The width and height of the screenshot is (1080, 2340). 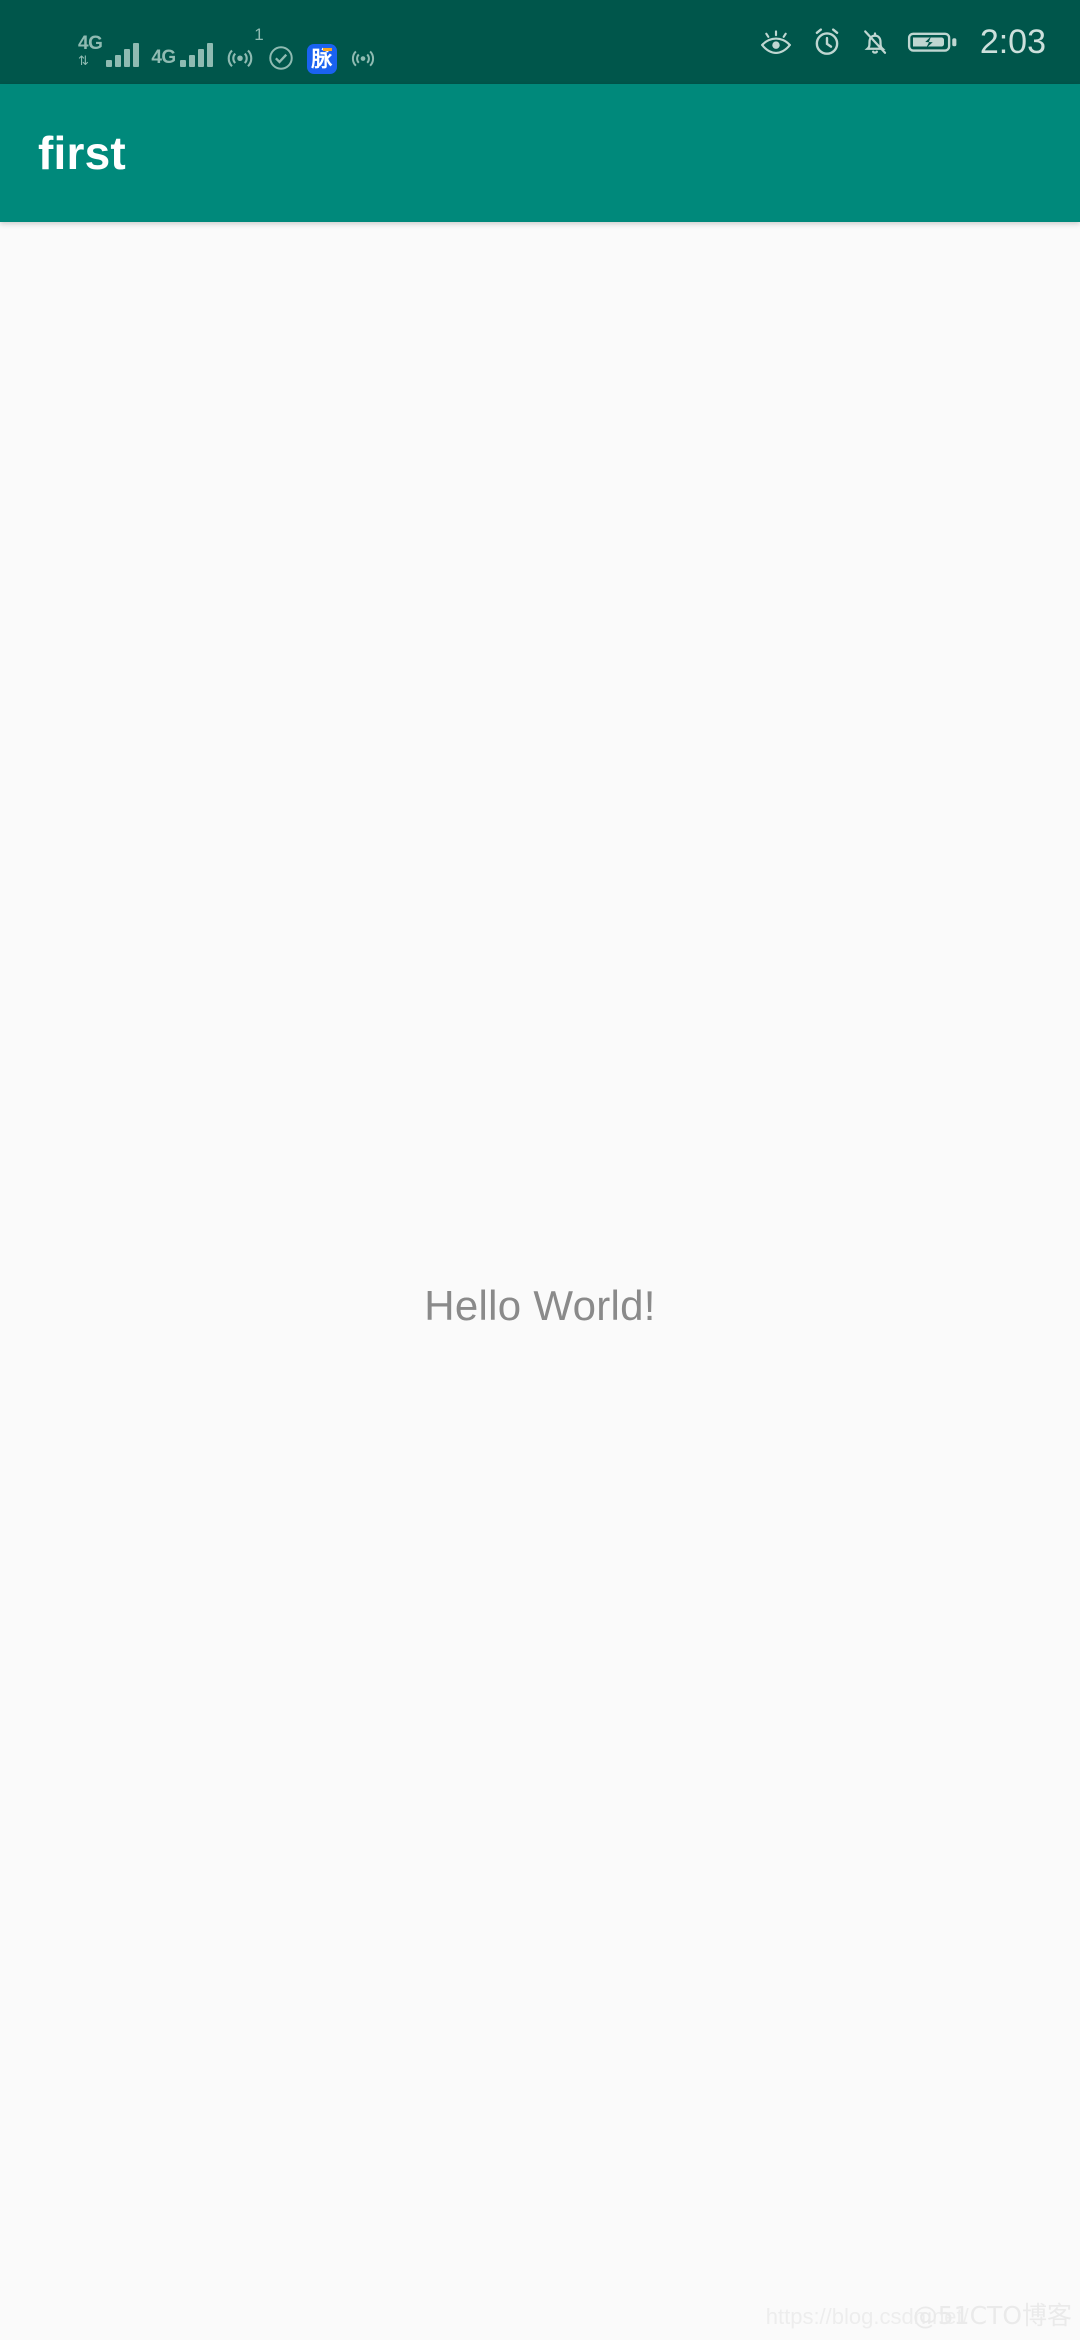 What do you see at coordinates (875, 42) in the screenshot?
I see `bell-muted-icon` at bounding box center [875, 42].